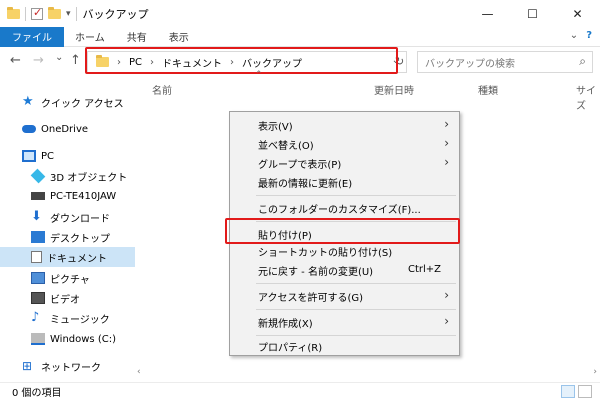 Image resolution: width=600 pixels, height=400 pixels. What do you see at coordinates (344, 346) in the screenshot?
I see `menu-item-properties: プロパティ(R)` at bounding box center [344, 346].